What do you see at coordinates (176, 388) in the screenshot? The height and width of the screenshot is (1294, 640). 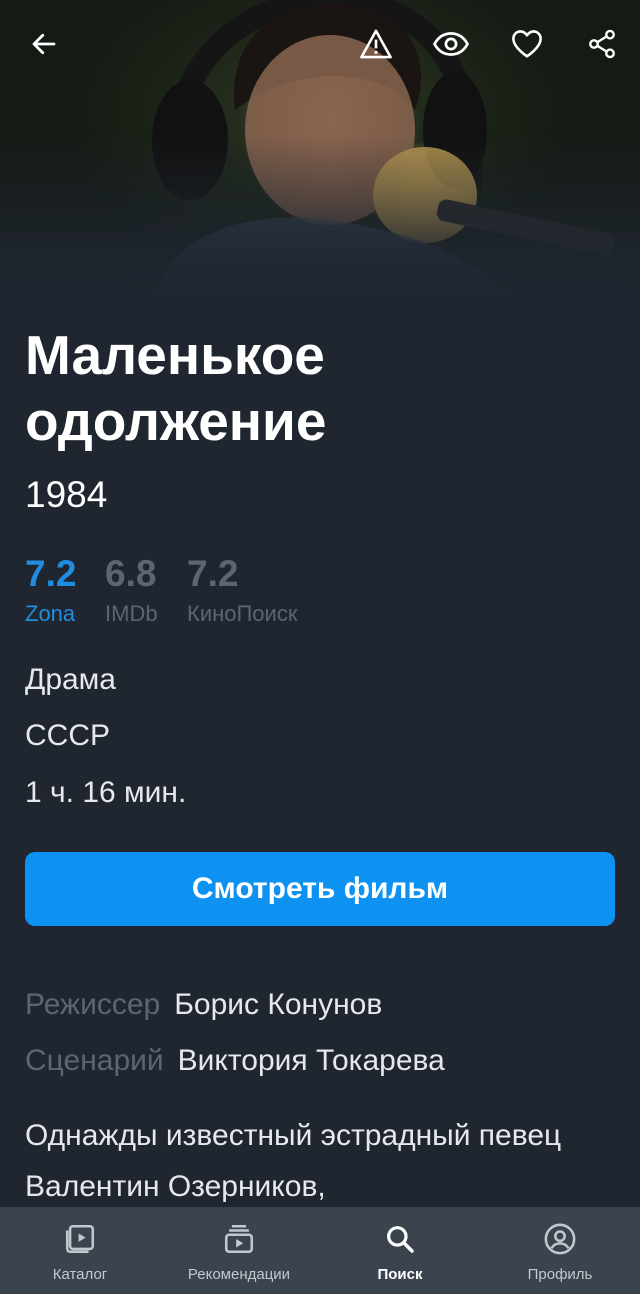 I see `movie-title: Маленькое одолжение` at bounding box center [176, 388].